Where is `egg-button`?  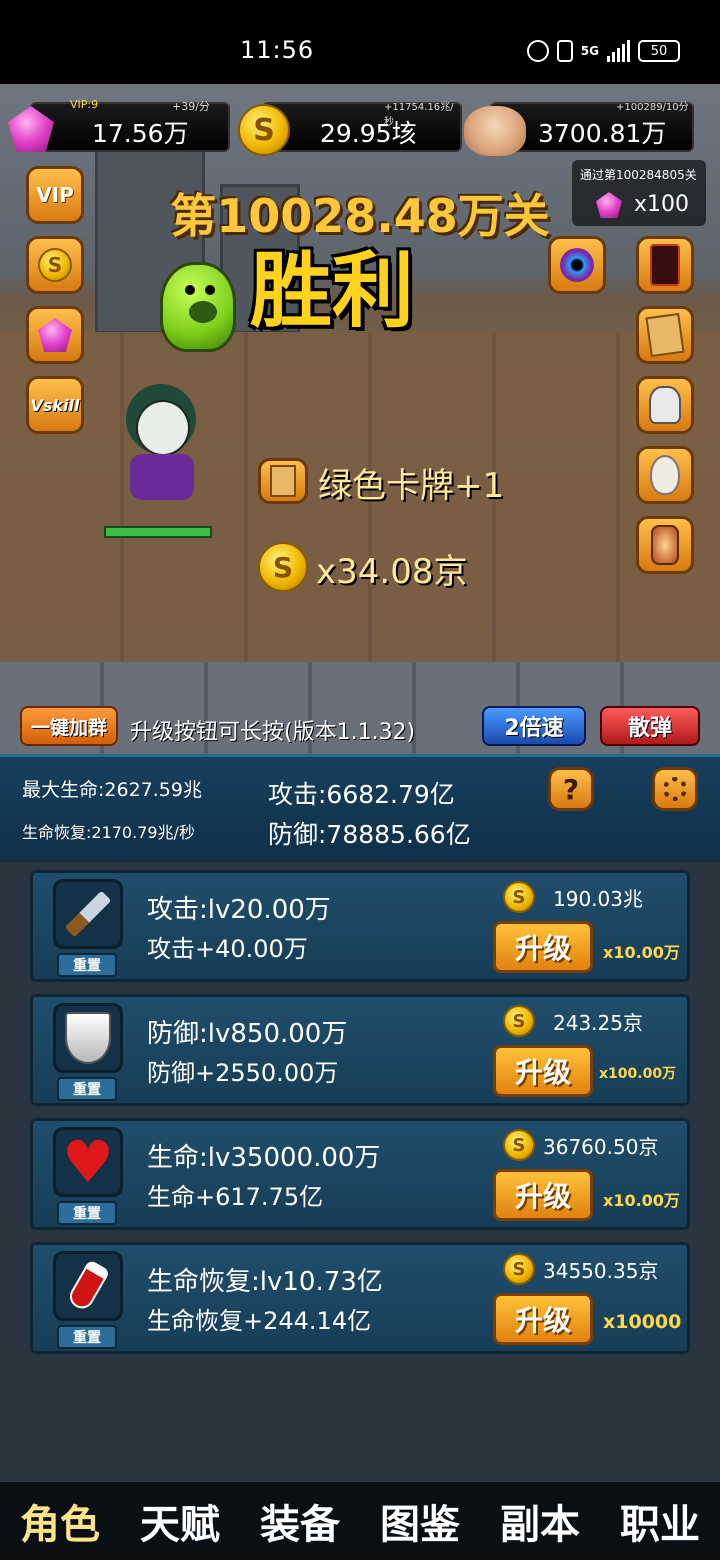
egg-button is located at coordinates (665, 475).